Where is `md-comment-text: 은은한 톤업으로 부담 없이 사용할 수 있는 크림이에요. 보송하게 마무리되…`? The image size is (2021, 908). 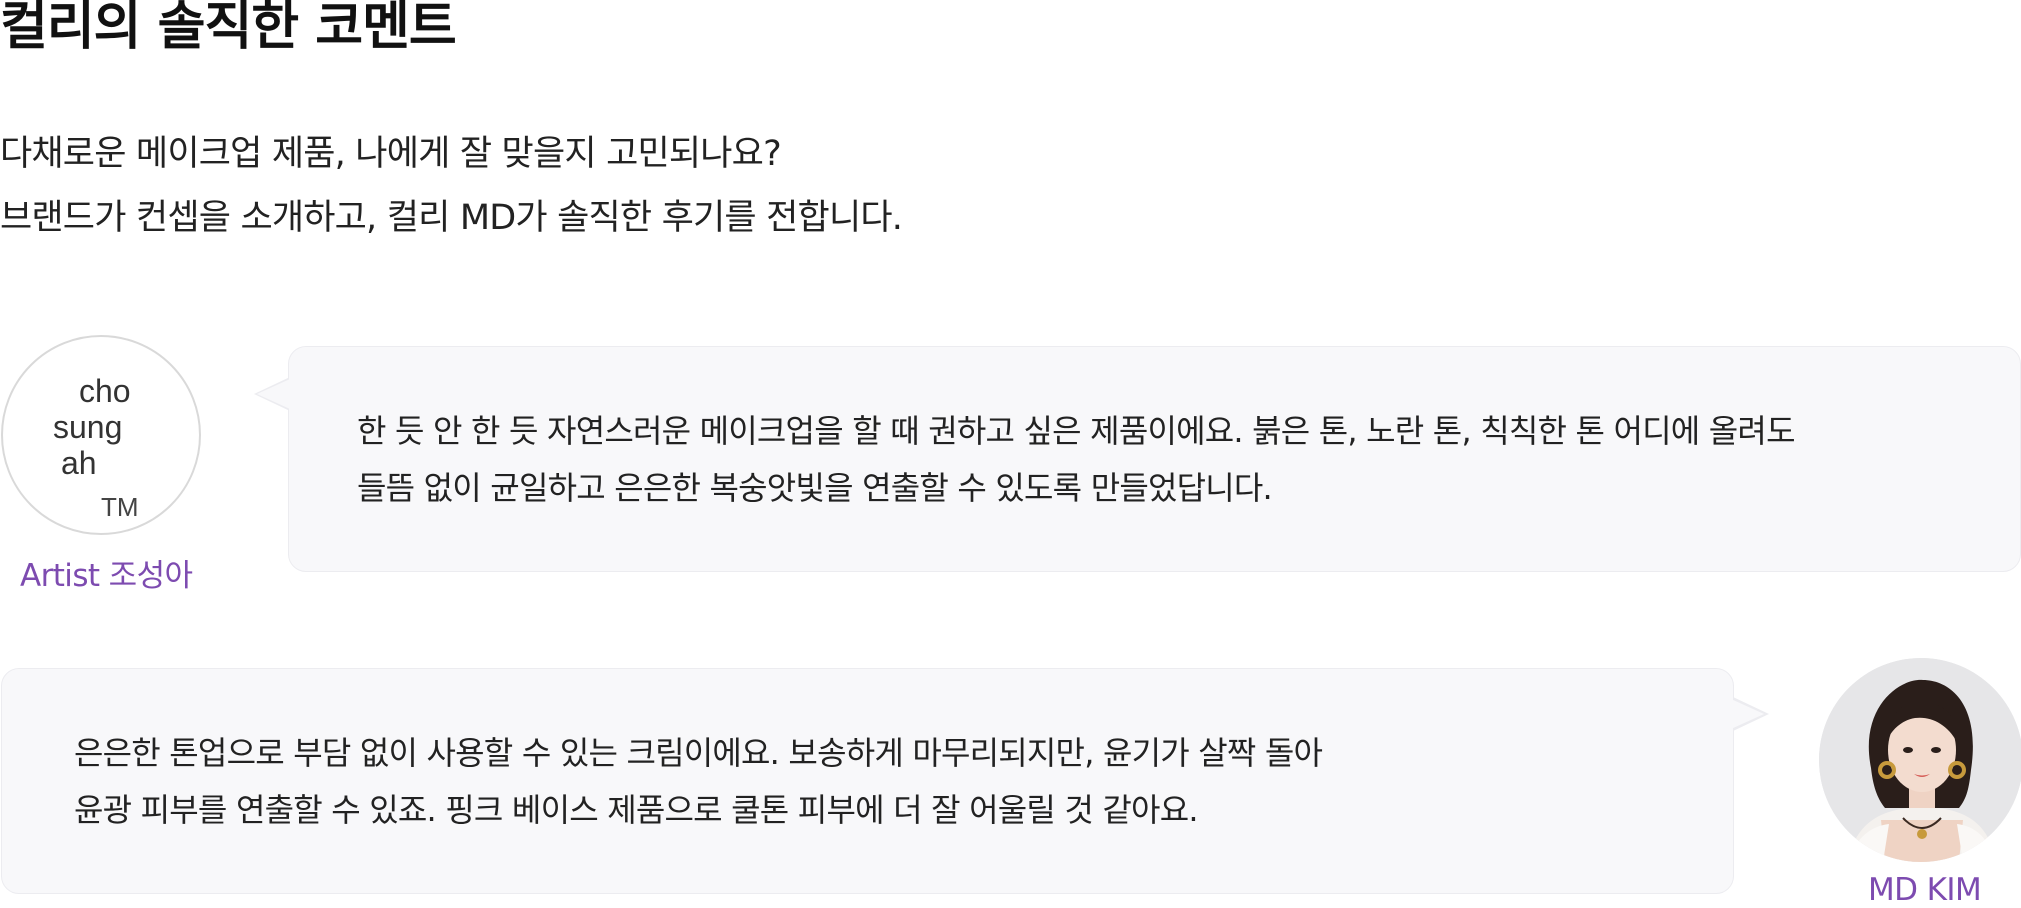 md-comment-text: 은은한 톤업으로 부담 없이 사용할 수 있는 크림이에요. 보송하게 마무리되… is located at coordinates (698, 782).